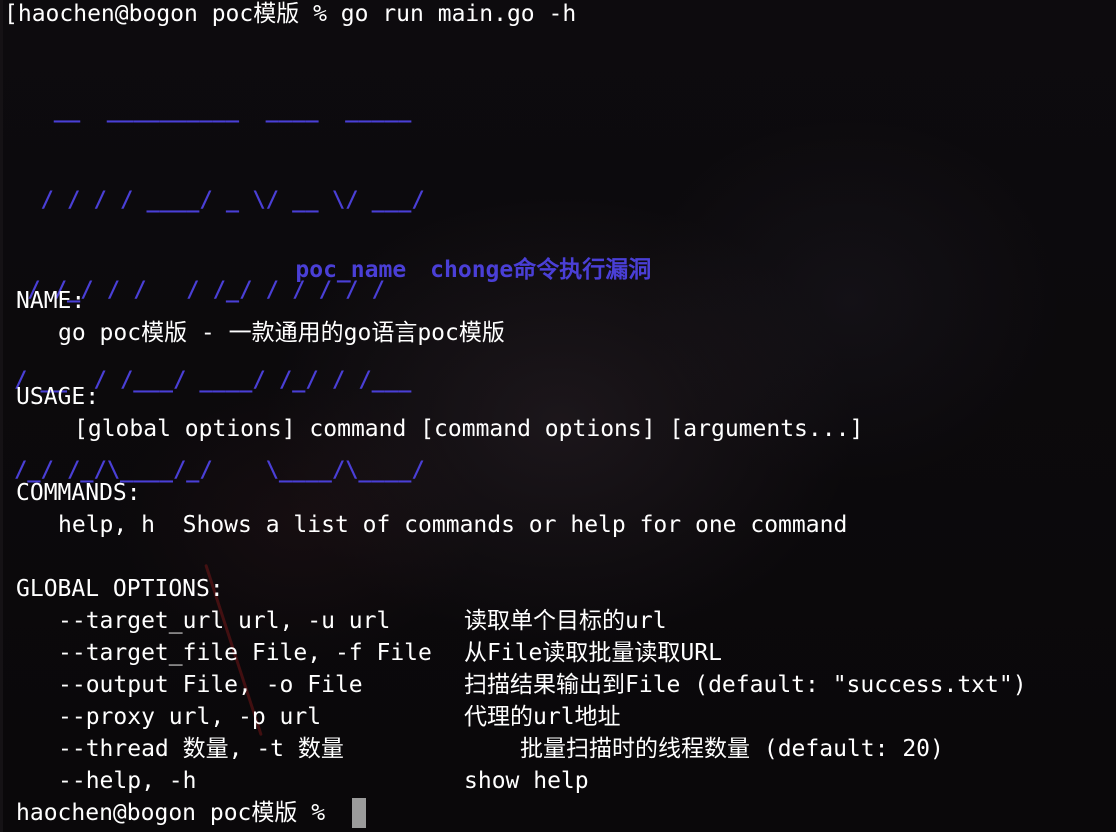  I want to click on option-description: 代理的url地址, so click(542, 717).